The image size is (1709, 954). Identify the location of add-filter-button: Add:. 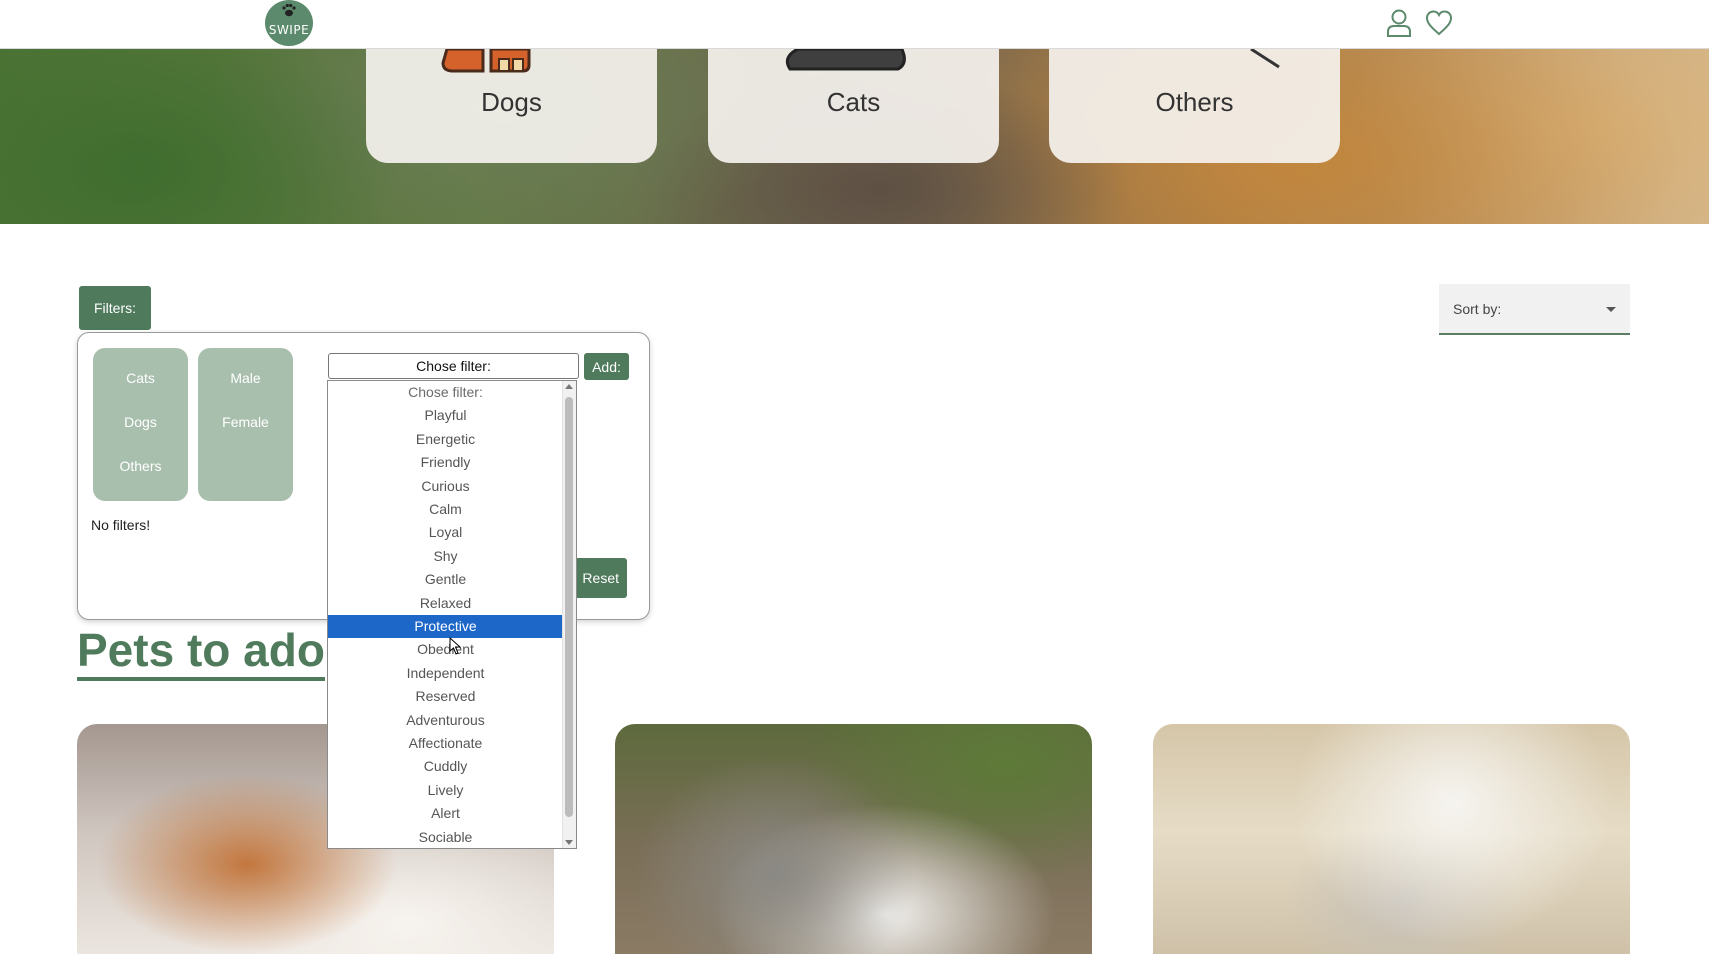
(606, 366).